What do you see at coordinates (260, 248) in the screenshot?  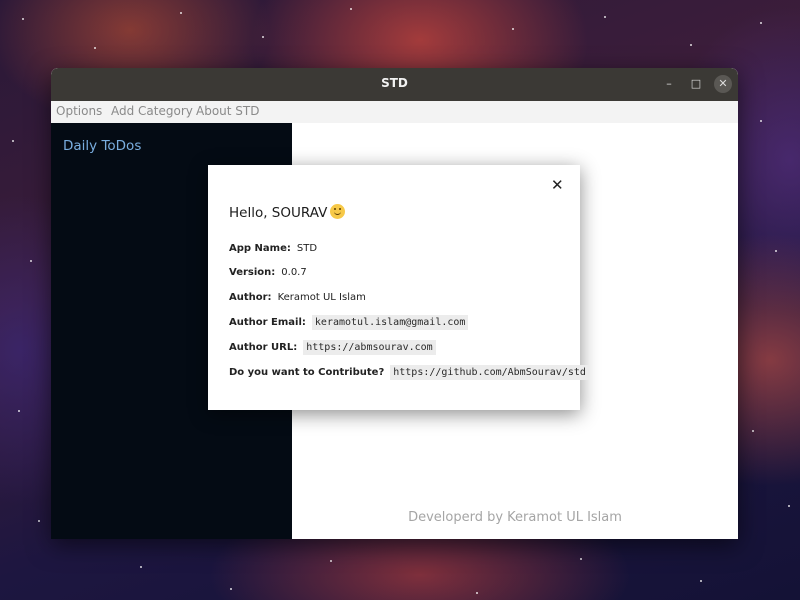 I see `info-label: App Name:` at bounding box center [260, 248].